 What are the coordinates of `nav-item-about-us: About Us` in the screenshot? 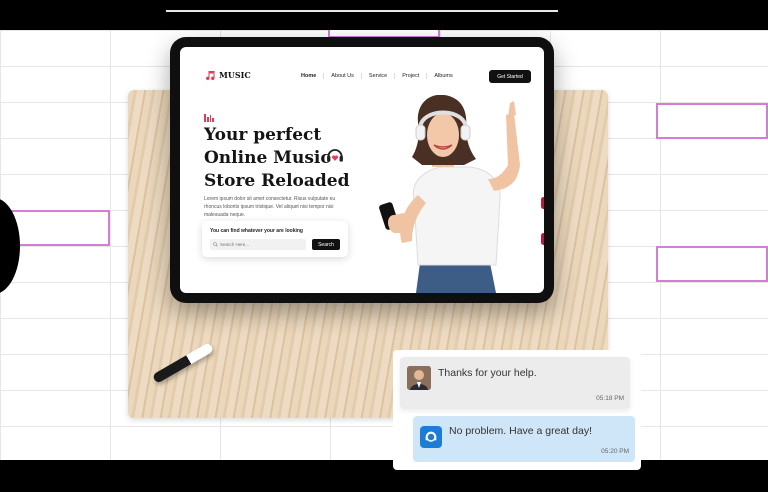 It's located at (342, 76).